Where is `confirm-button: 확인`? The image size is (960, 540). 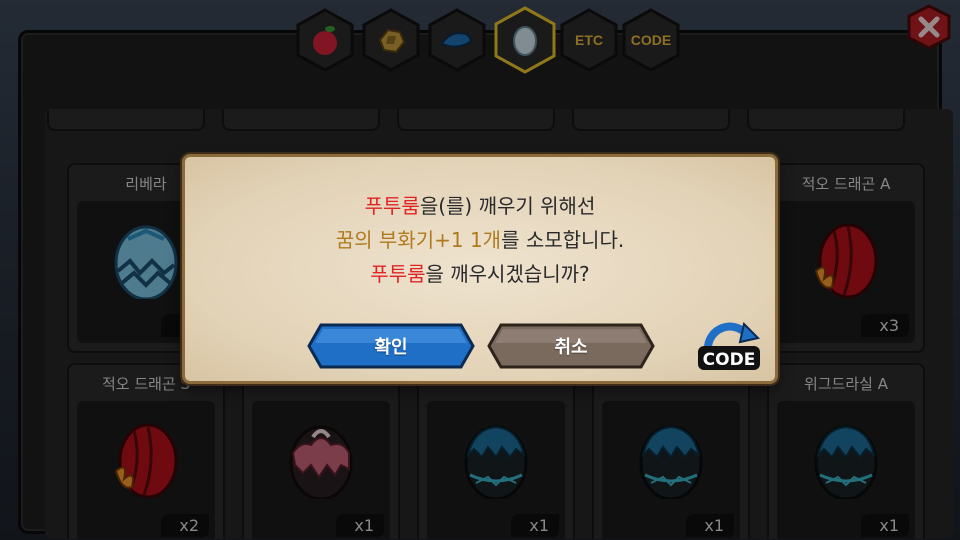 confirm-button: 확인 is located at coordinates (391, 346).